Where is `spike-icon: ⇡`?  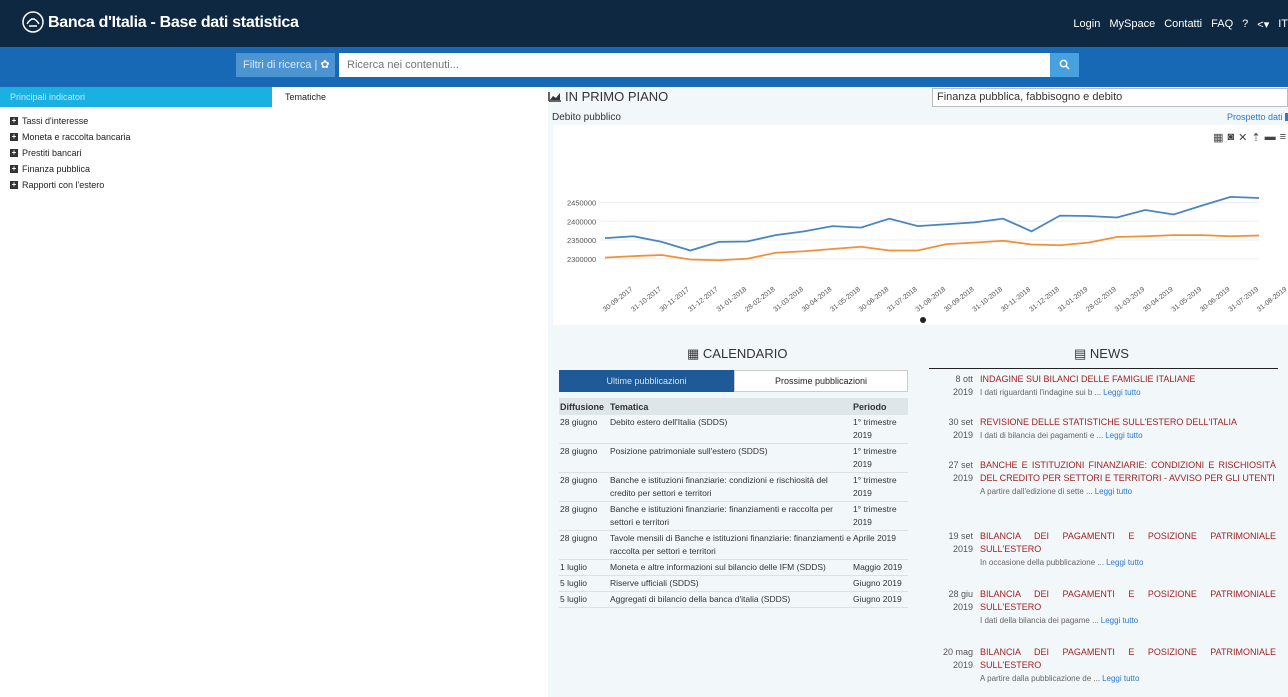 spike-icon: ⇡ is located at coordinates (1255, 137).